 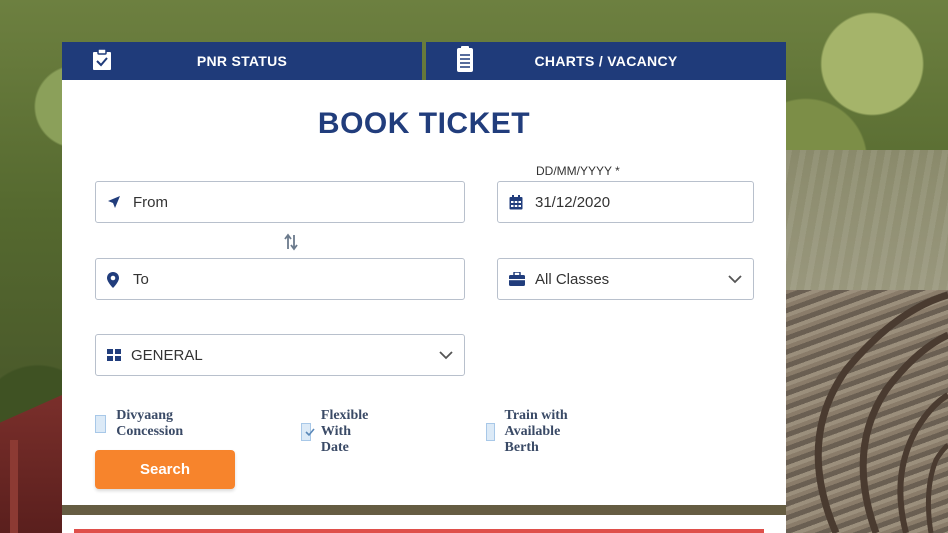 What do you see at coordinates (114, 204) in the screenshot?
I see `location-arrow-icon` at bounding box center [114, 204].